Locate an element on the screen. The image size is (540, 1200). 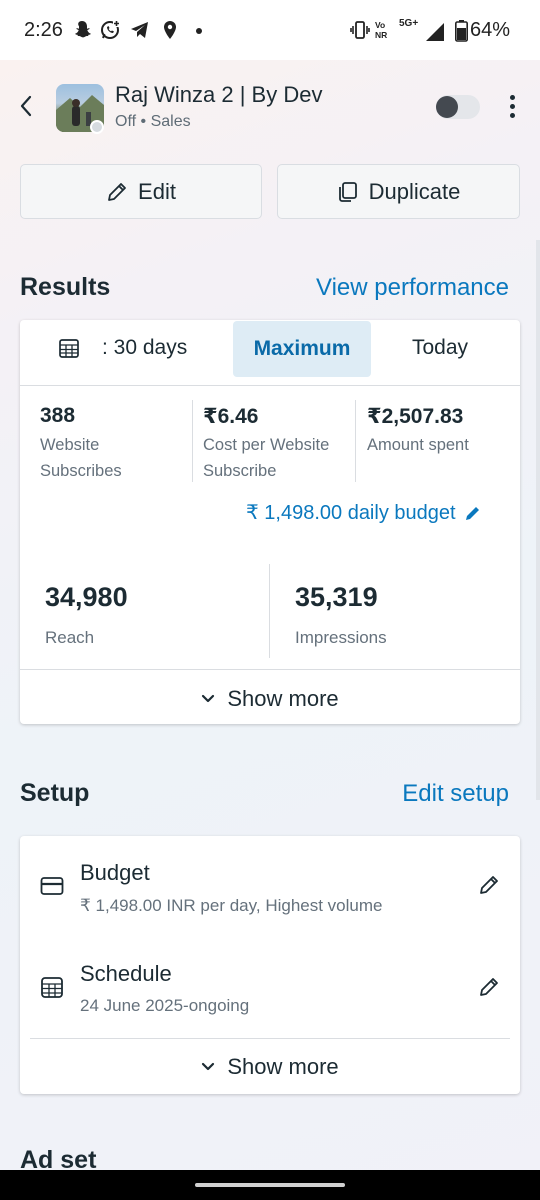
vibrate-icon is located at coordinates (360, 30).